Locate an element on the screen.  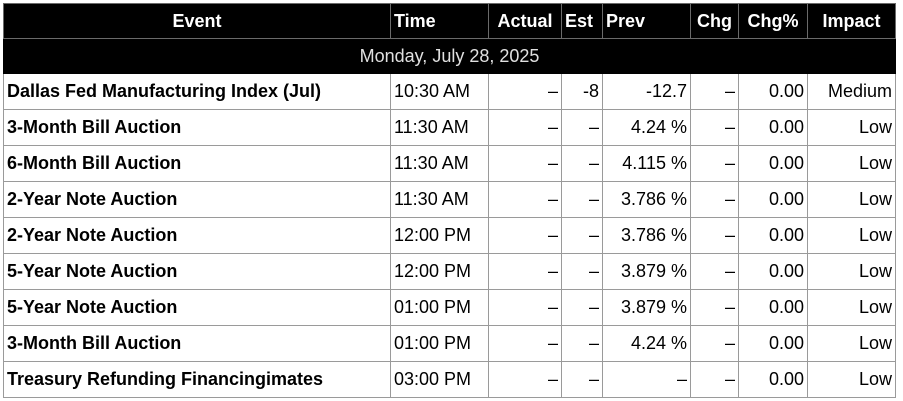
event-cell: 6-Month Bill Auction is located at coordinates (197, 163).